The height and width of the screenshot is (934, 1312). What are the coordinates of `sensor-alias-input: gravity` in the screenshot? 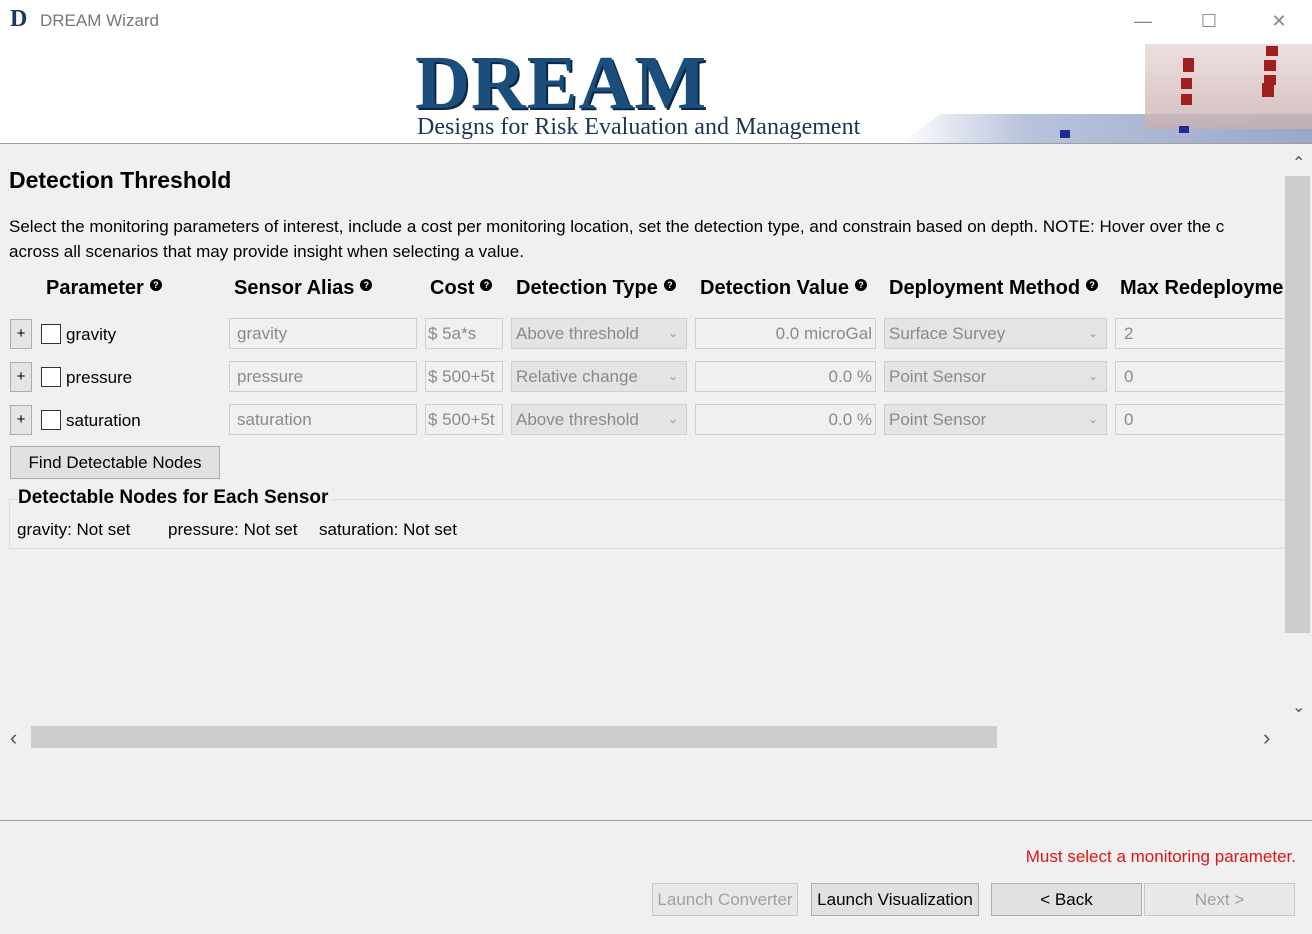 It's located at (323, 333).